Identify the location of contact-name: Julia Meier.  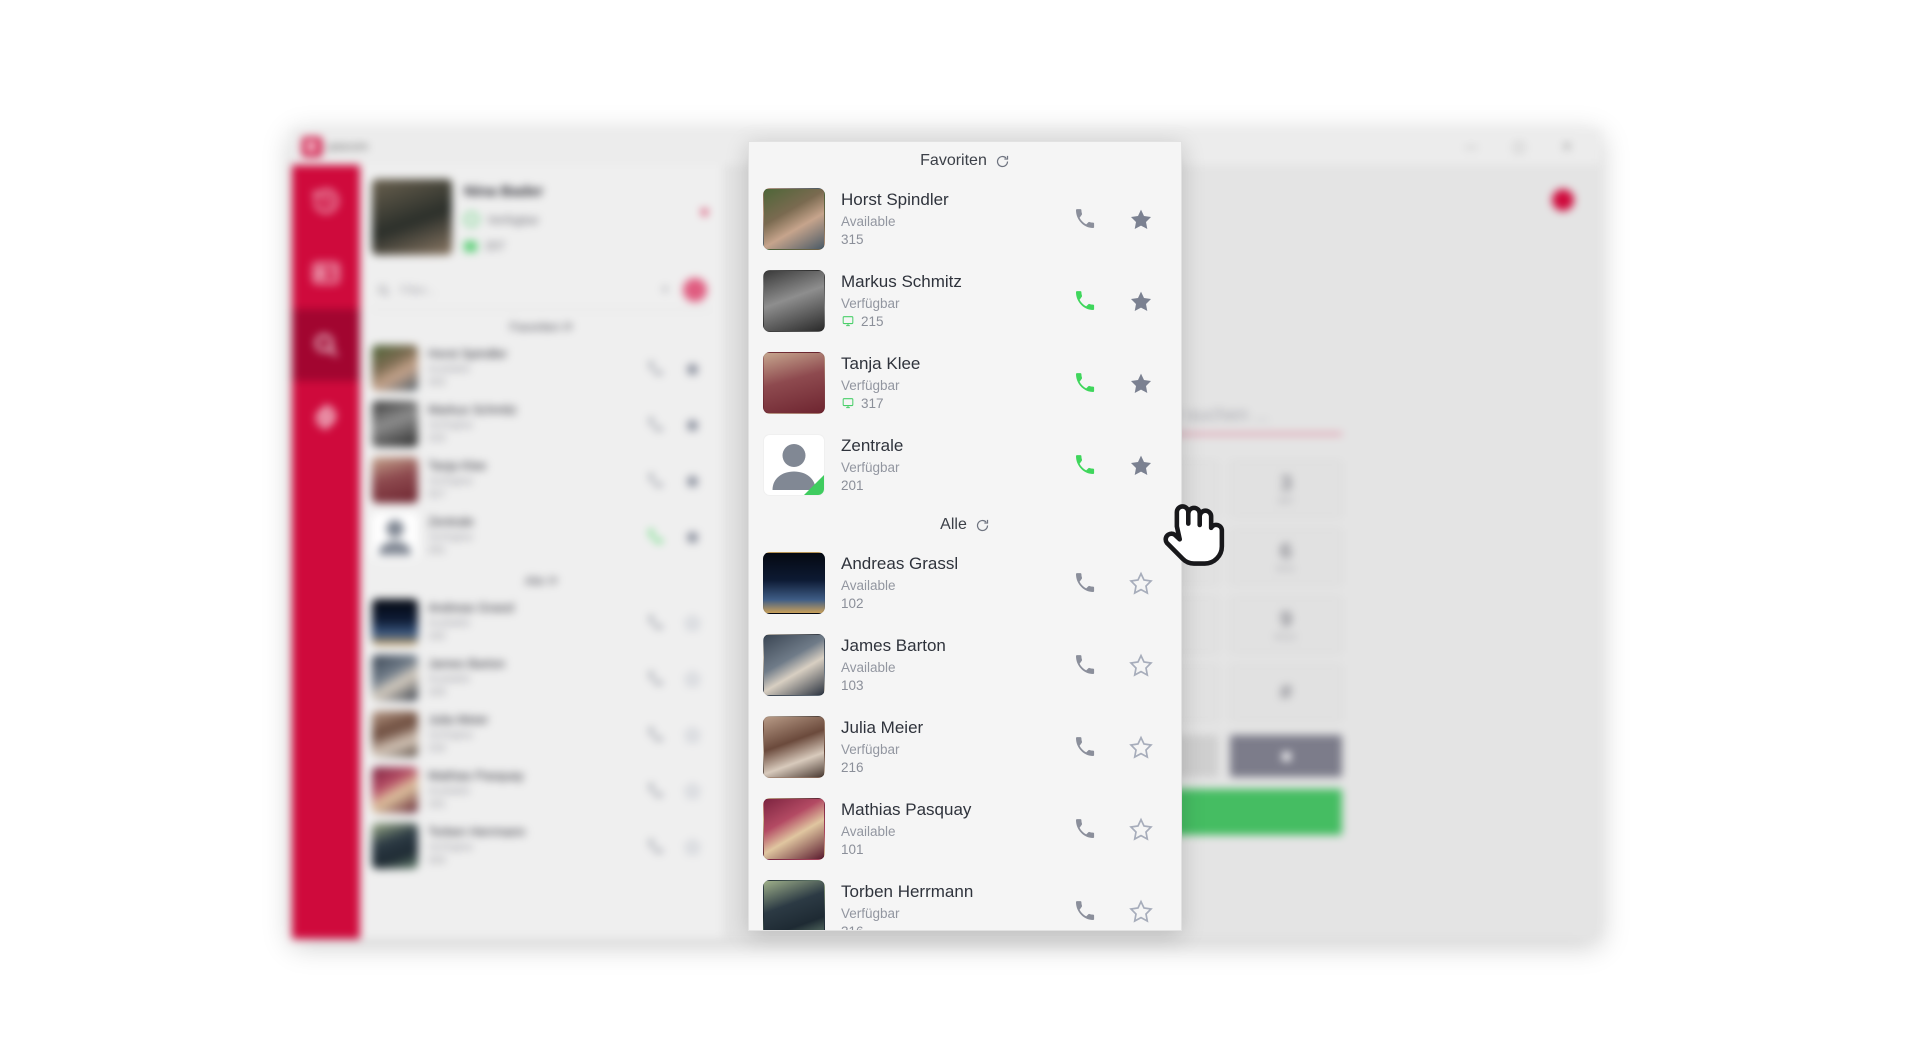
(458, 720).